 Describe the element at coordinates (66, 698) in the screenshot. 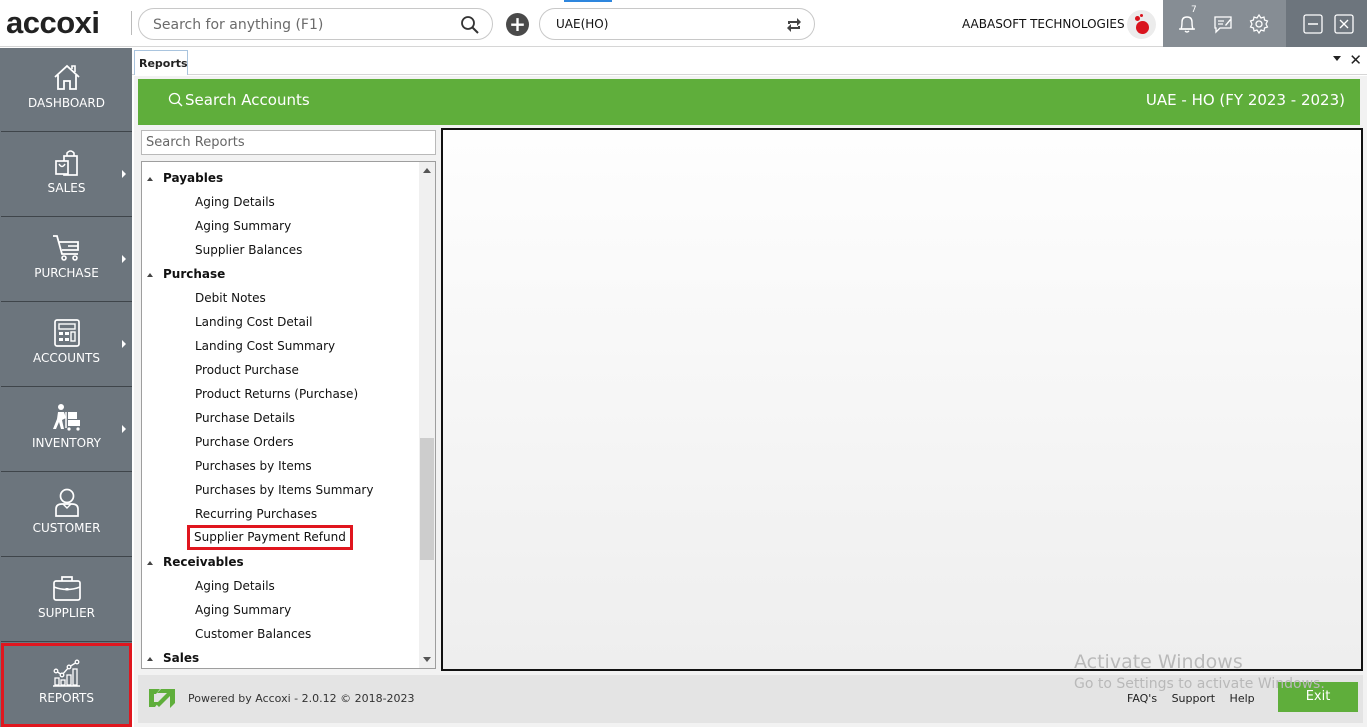

I see `sidebar-item-label: REPORTS` at that location.